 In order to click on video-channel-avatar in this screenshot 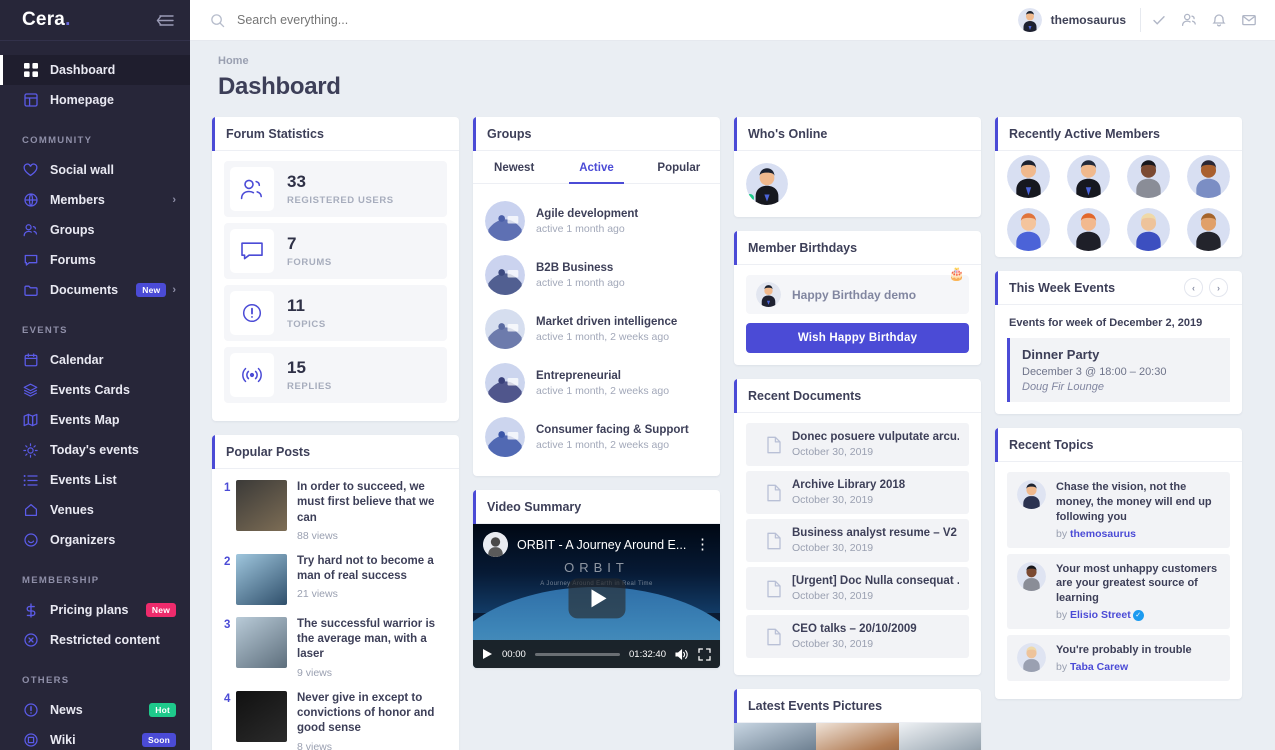, I will do `click(495, 544)`.